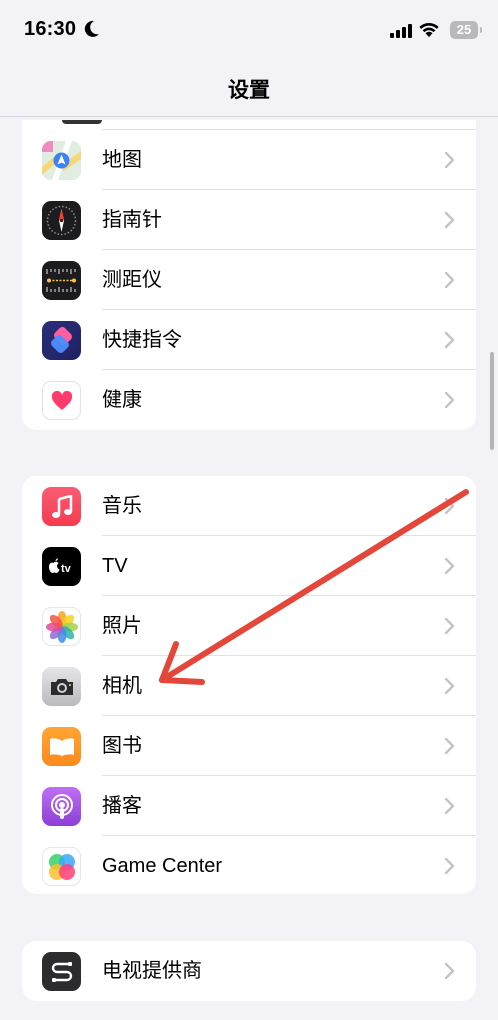  What do you see at coordinates (61, 626) in the screenshot?
I see `photos-icon` at bounding box center [61, 626].